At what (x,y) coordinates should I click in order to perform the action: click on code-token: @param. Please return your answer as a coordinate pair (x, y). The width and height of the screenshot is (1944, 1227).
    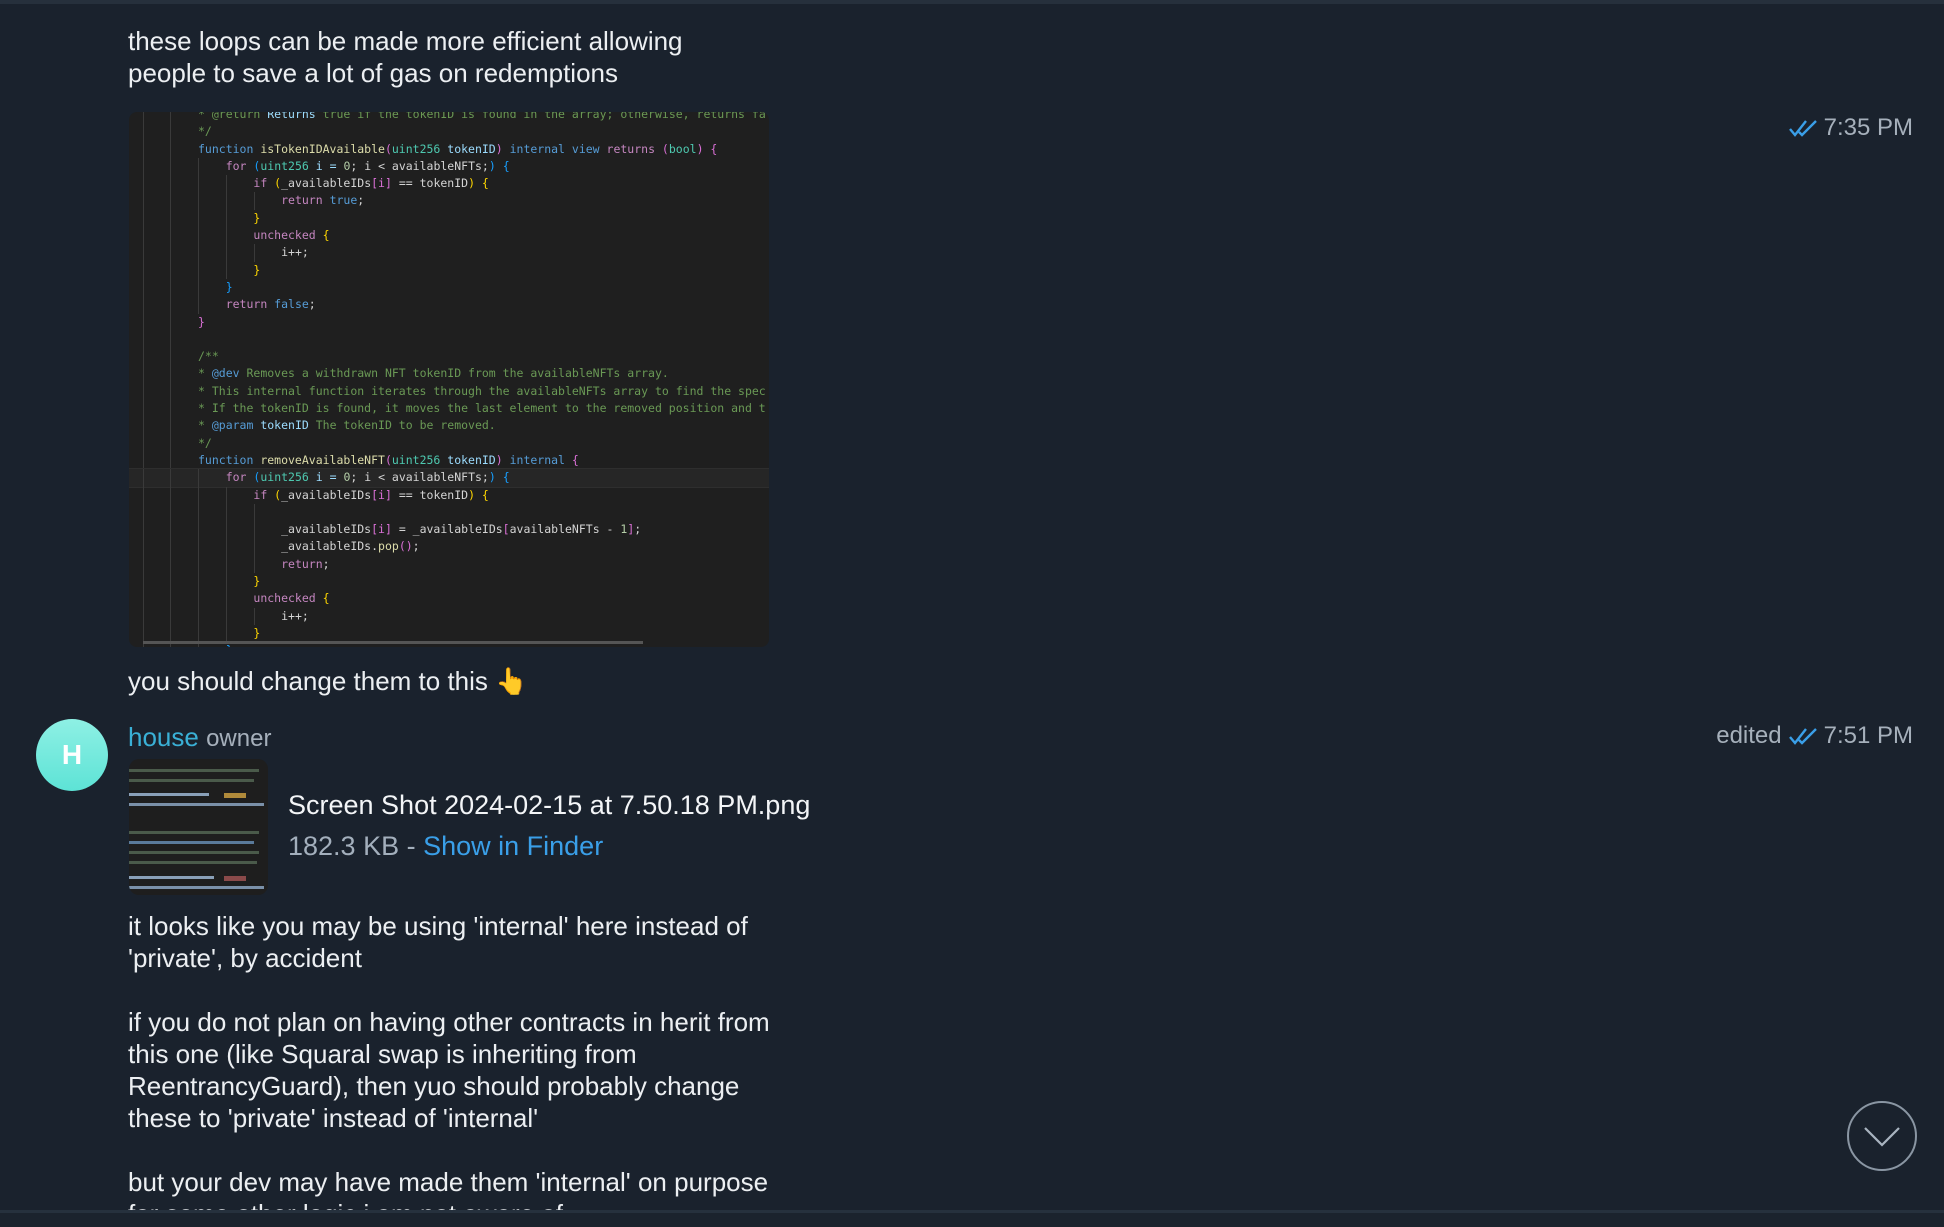
    Looking at the image, I should click on (236, 425).